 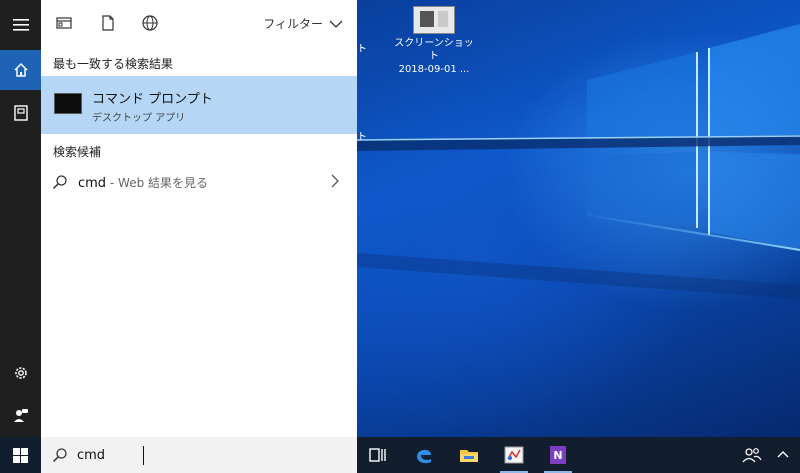 What do you see at coordinates (293, 24) in the screenshot?
I see `filter-label: フィルター` at bounding box center [293, 24].